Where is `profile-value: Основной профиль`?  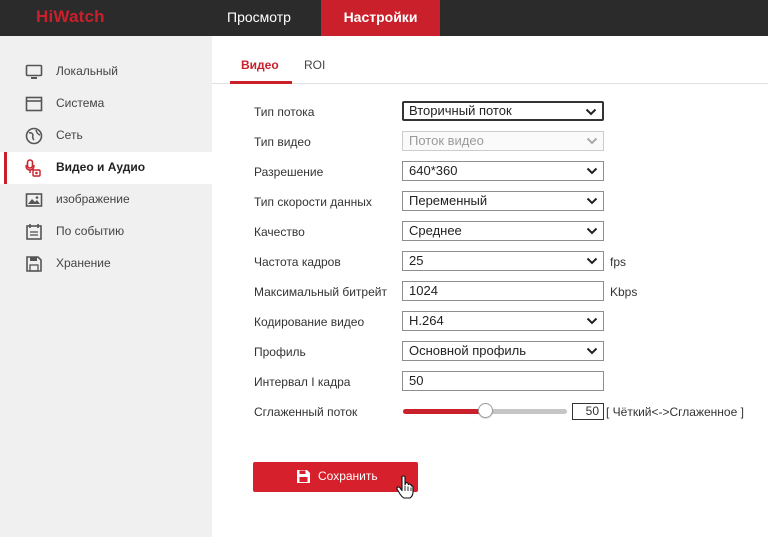
profile-value: Основной профиль is located at coordinates (468, 350).